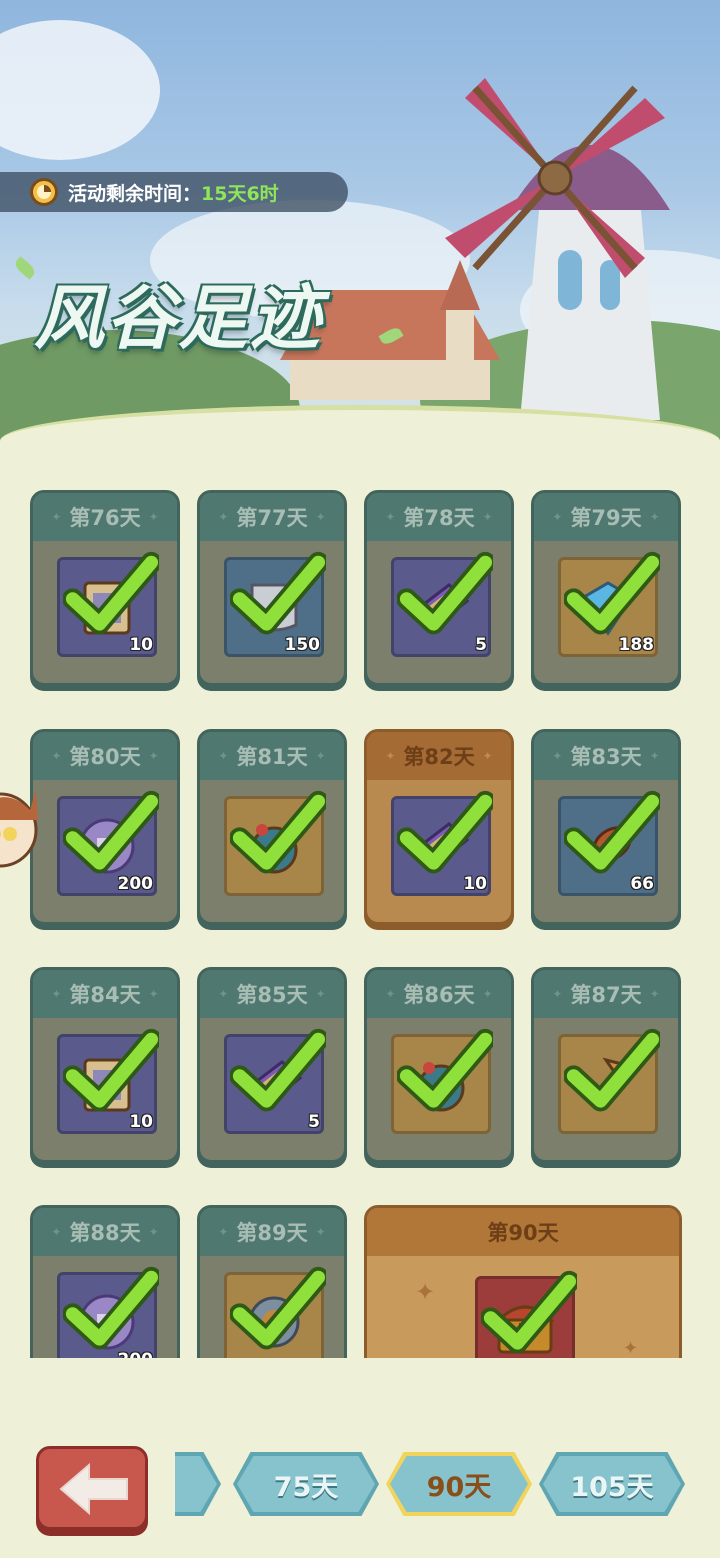  I want to click on mascot-avatar, so click(22, 825).